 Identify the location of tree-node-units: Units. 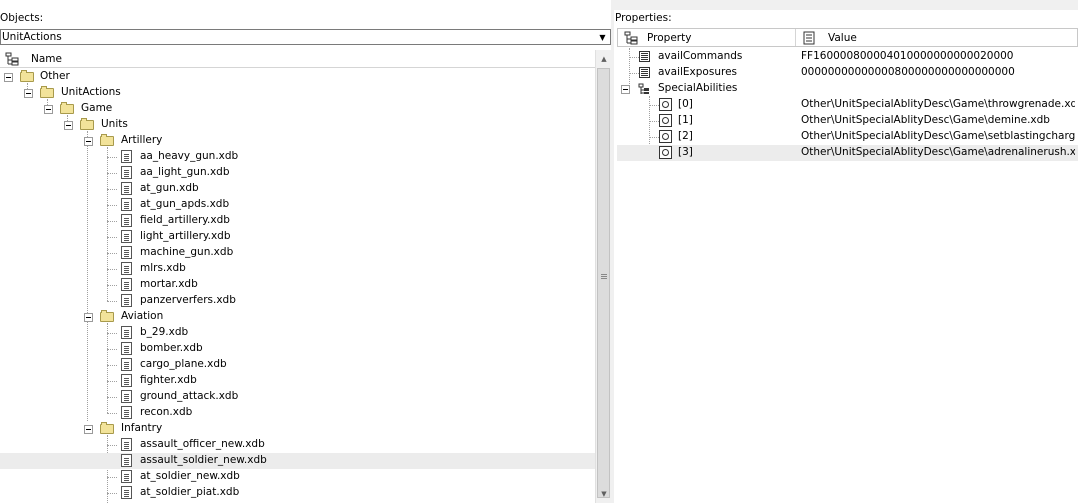
(297, 125).